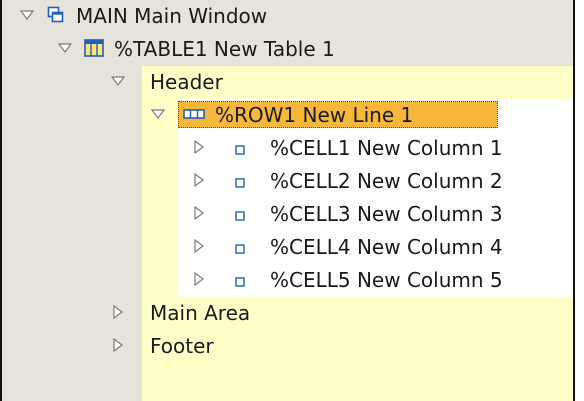 This screenshot has width=584, height=401. I want to click on node-label: Footer, so click(182, 346).